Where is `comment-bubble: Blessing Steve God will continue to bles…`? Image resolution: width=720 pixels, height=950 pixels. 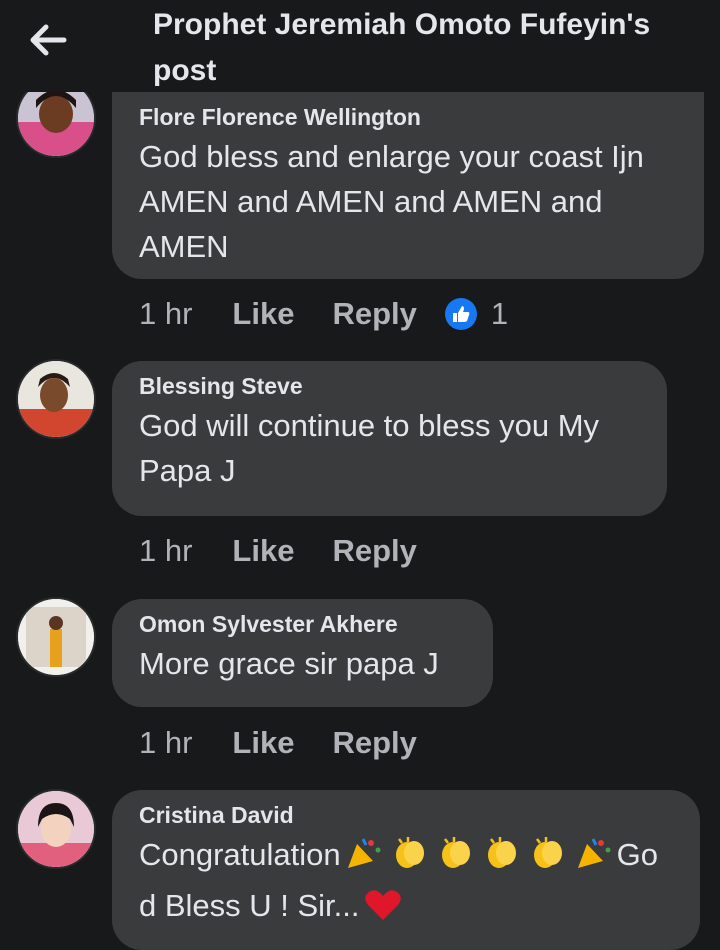
comment-bubble: Blessing Steve God will continue to bles… is located at coordinates (389, 438).